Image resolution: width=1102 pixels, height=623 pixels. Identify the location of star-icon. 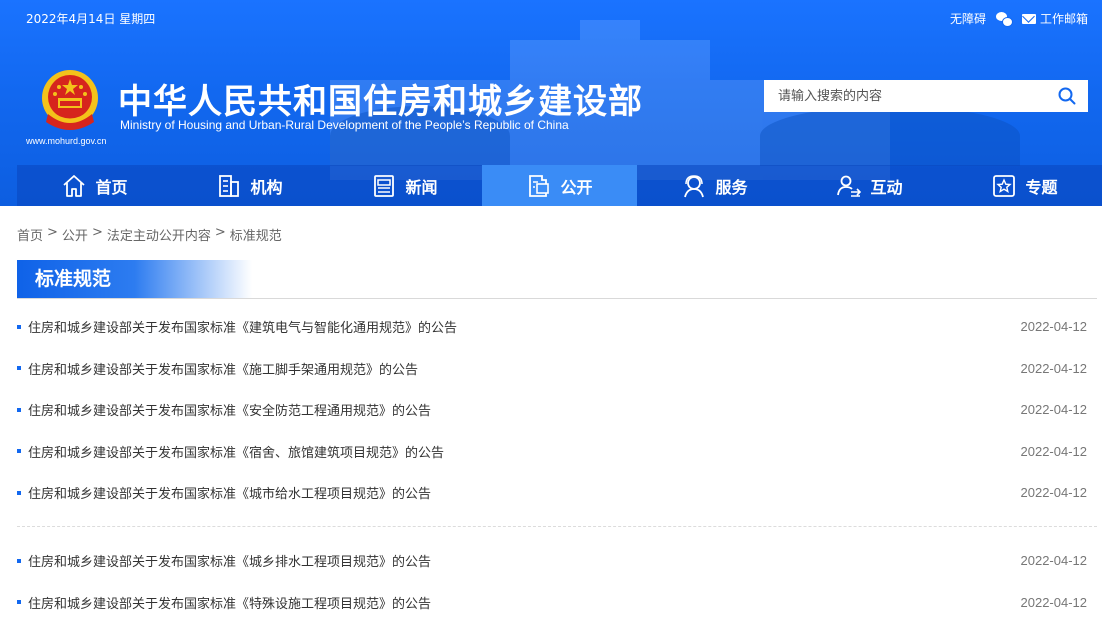
(1004, 186).